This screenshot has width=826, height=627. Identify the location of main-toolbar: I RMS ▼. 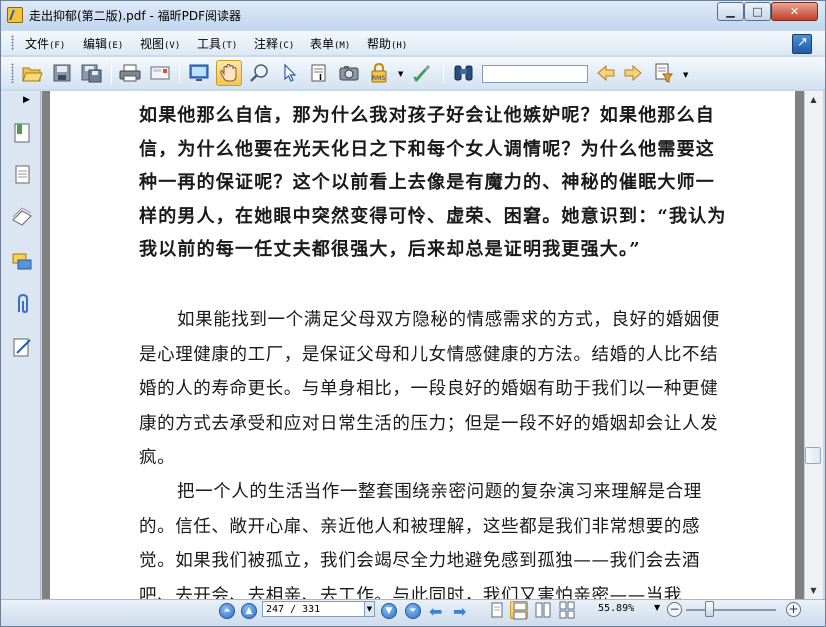
(413, 73).